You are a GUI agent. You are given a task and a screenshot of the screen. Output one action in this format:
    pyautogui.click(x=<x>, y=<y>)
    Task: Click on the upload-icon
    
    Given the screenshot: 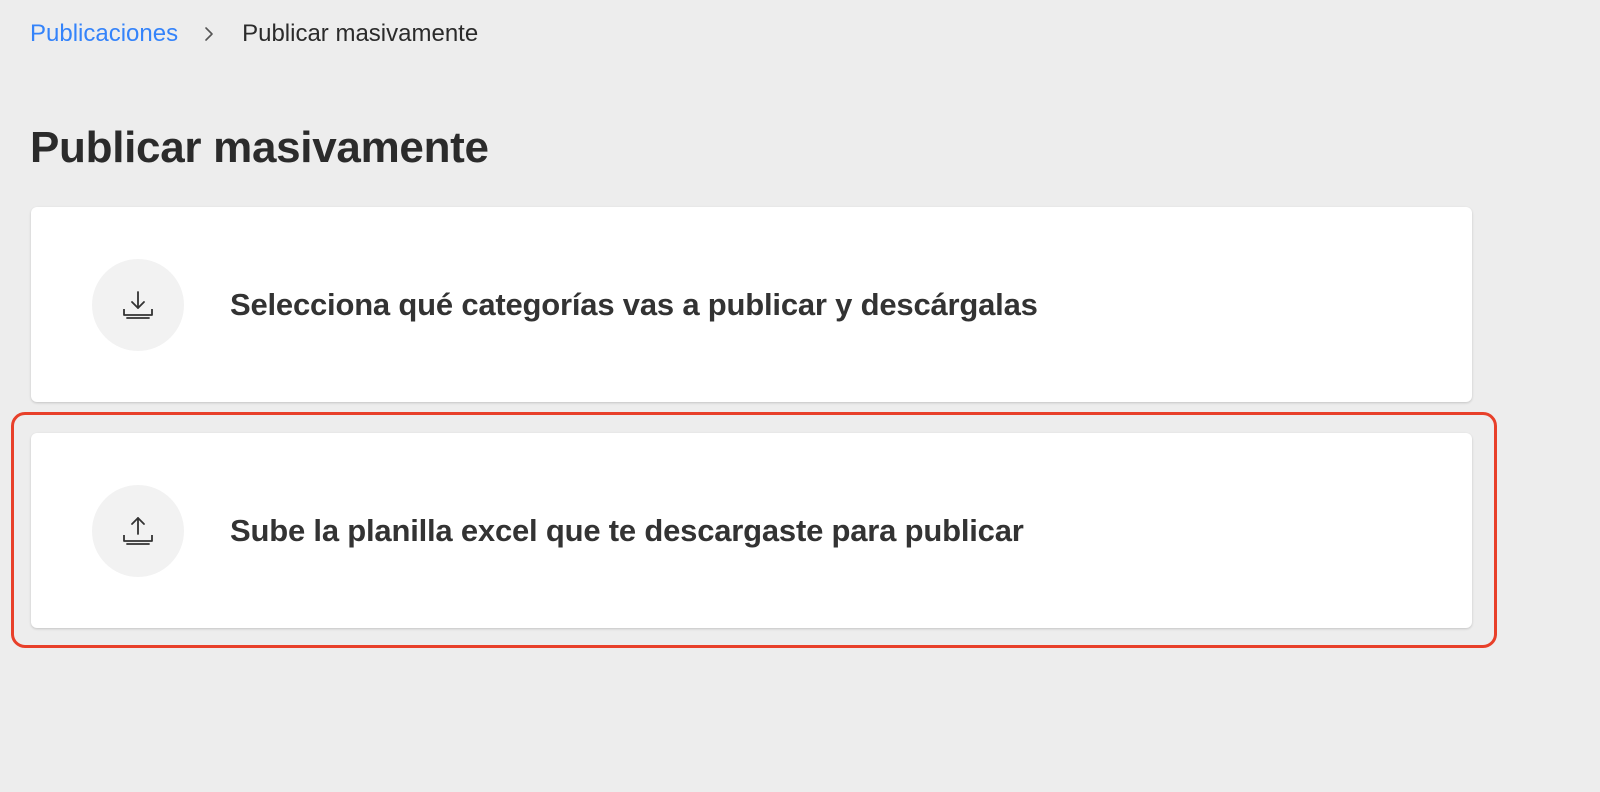 What is the action you would take?
    pyautogui.click(x=138, y=530)
    